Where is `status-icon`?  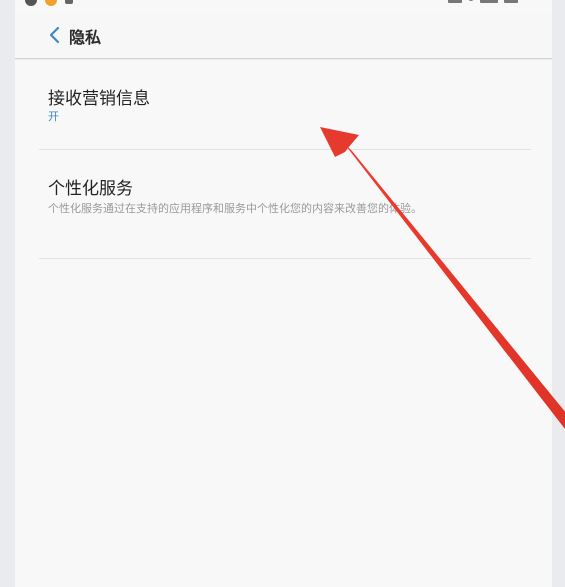
status-icon is located at coordinates (69, 2).